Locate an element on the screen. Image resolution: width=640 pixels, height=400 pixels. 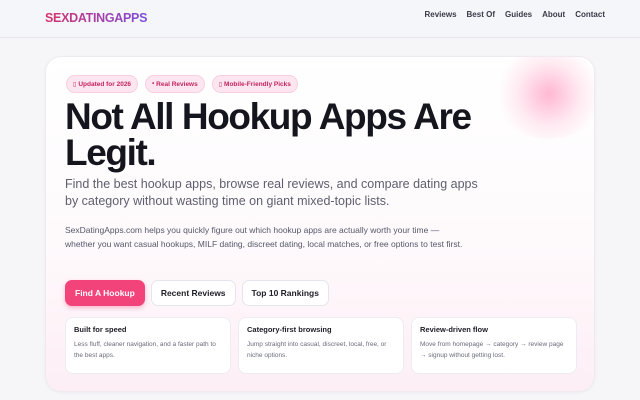
phone-icon: ▯ is located at coordinates (220, 84).